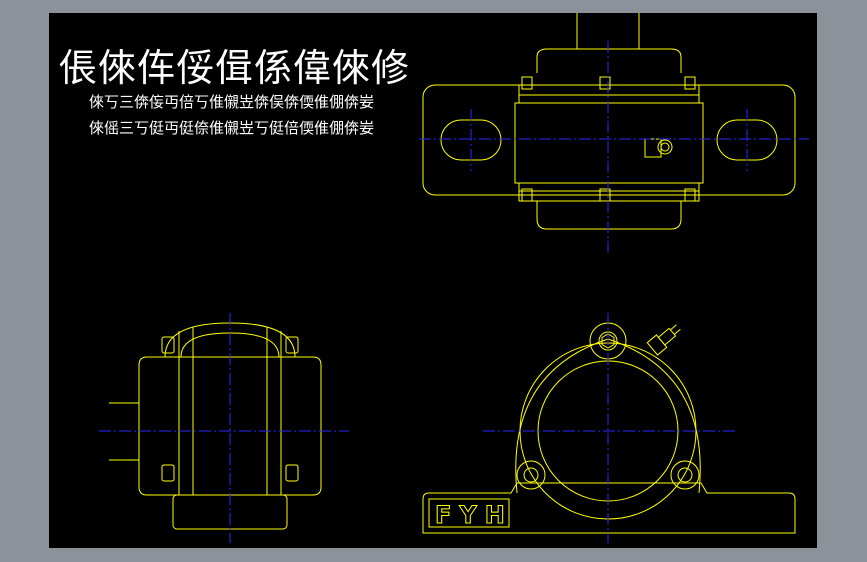  What do you see at coordinates (224, 428) in the screenshot?
I see `side-view` at bounding box center [224, 428].